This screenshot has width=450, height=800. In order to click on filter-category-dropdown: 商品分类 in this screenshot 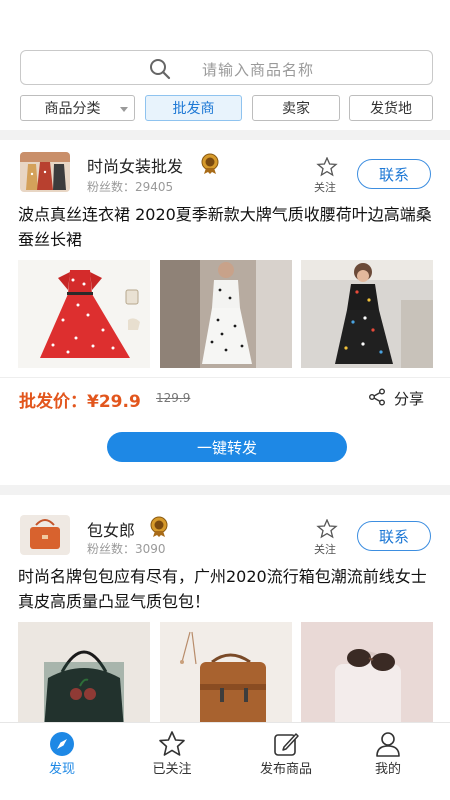, I will do `click(77, 108)`.